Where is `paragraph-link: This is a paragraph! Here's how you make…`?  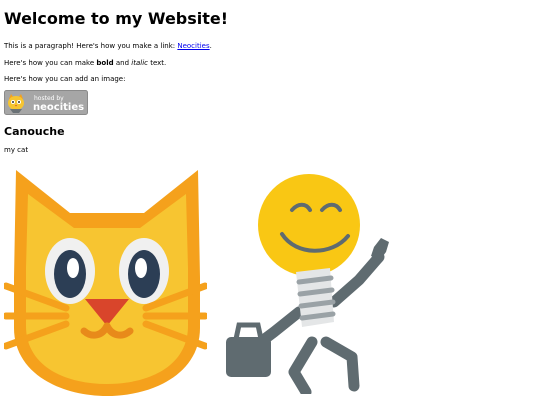 paragraph-link: This is a paragraph! Here's how you make… is located at coordinates (269, 46).